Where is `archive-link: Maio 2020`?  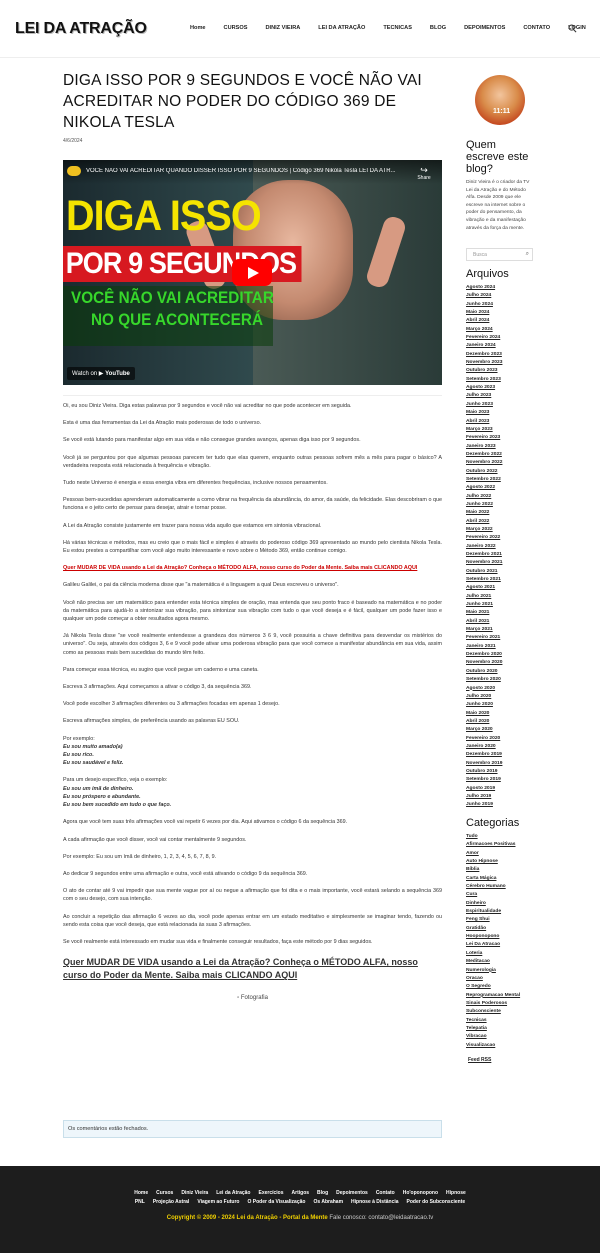 archive-link: Maio 2020 is located at coordinates (501, 714).